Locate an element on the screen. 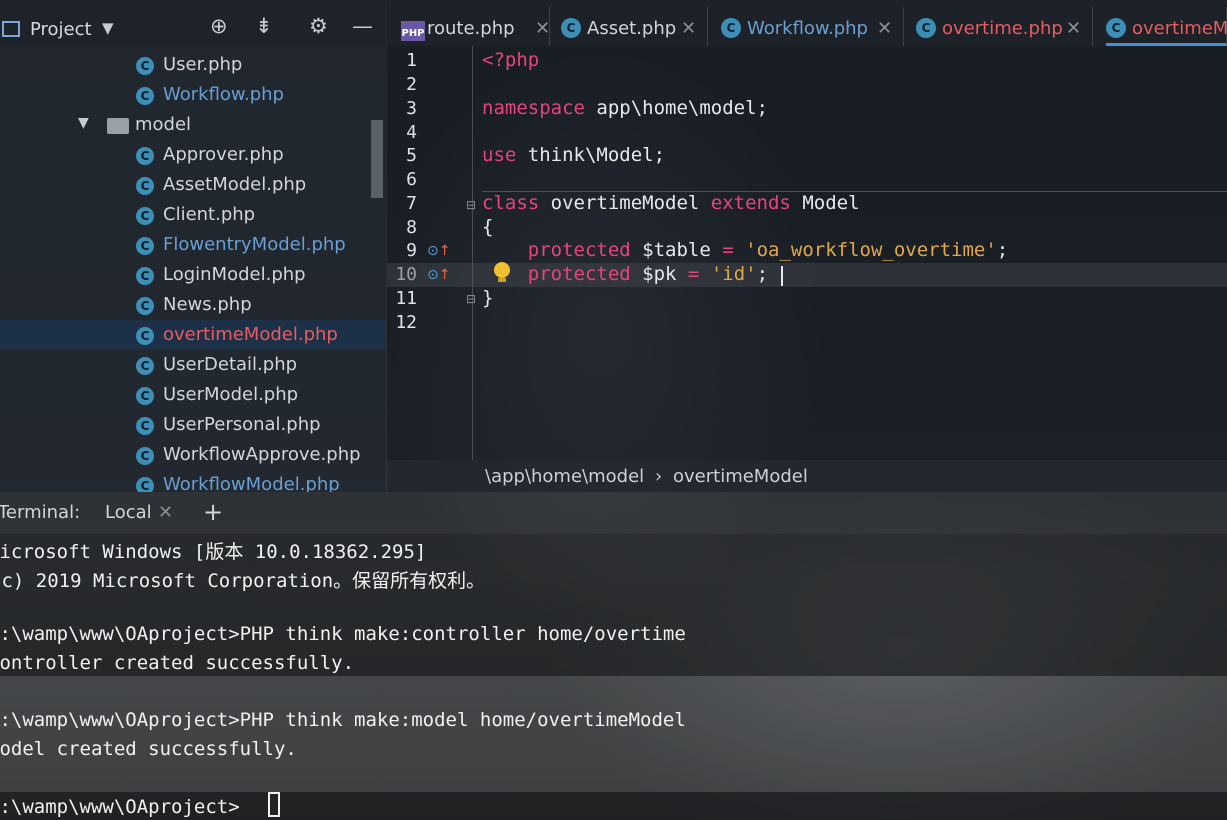 The height and width of the screenshot is (820, 1227). add-tab-button: + is located at coordinates (213, 512).